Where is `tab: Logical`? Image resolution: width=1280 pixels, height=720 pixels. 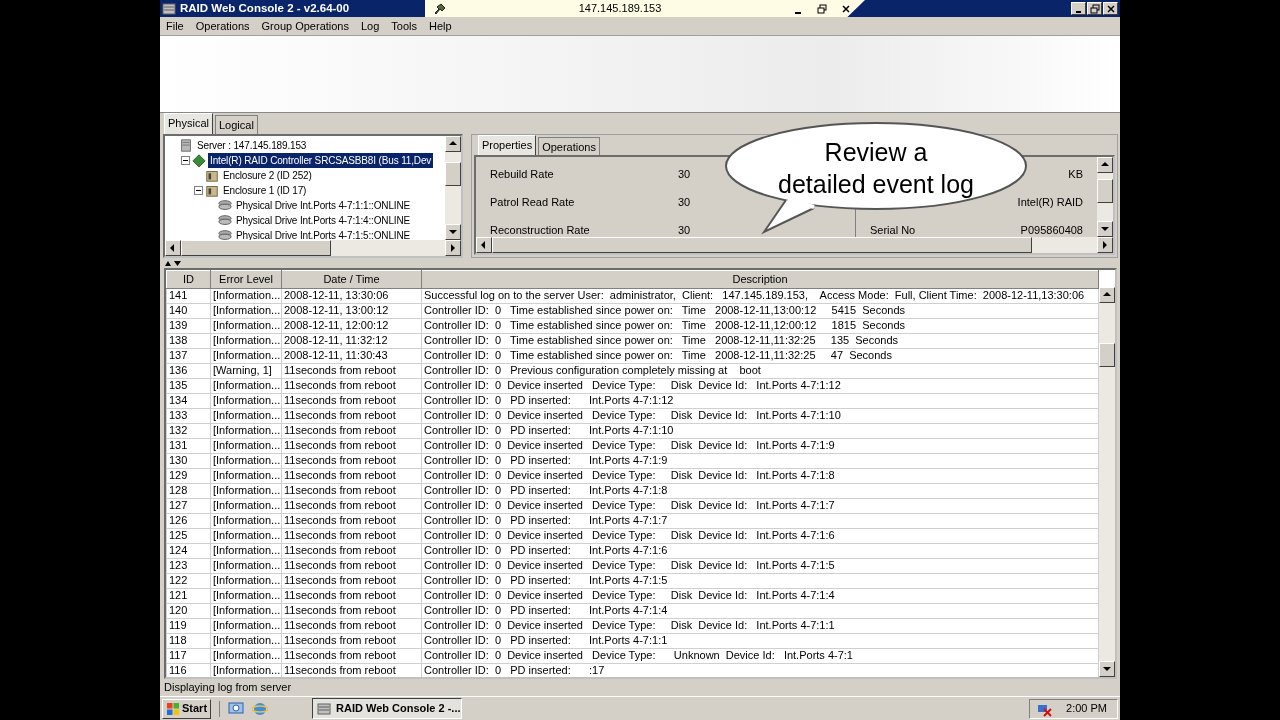 tab: Logical is located at coordinates (236, 124).